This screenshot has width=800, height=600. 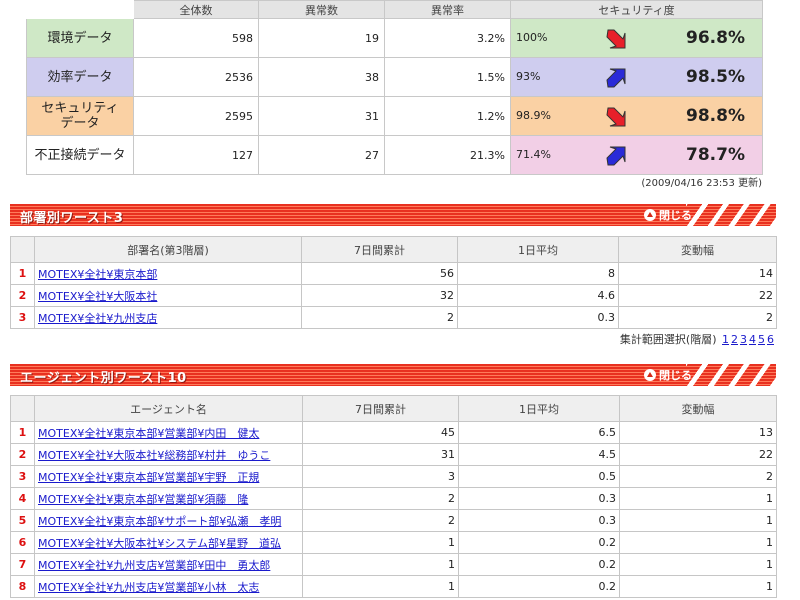 What do you see at coordinates (97, 318) in the screenshot?
I see `name-link: MOTEX¥全社¥九州支店` at bounding box center [97, 318].